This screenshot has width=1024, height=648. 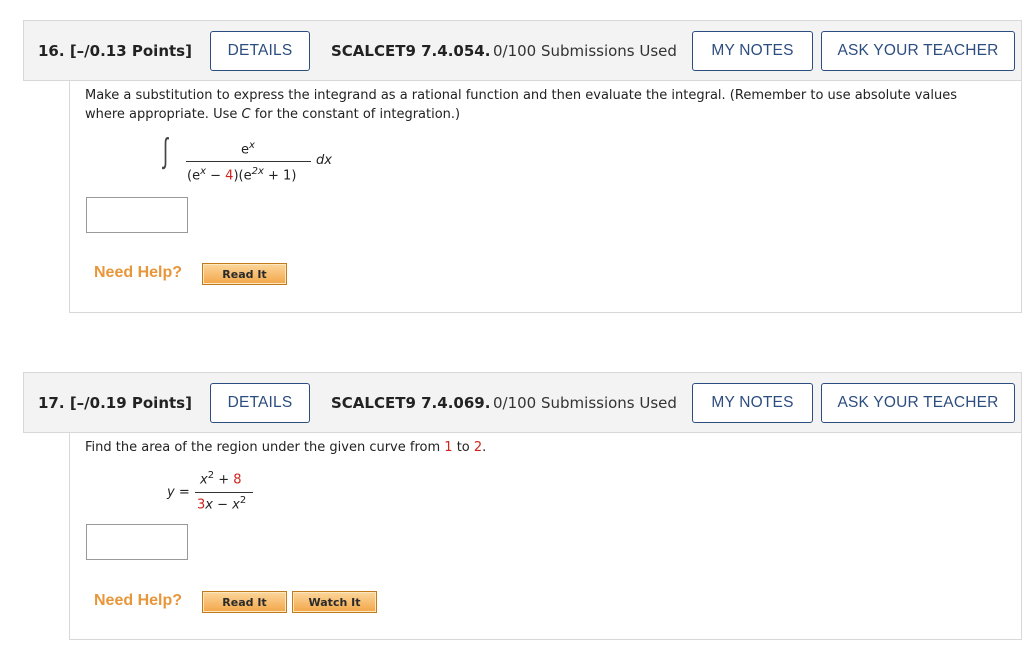 What do you see at coordinates (224, 480) in the screenshot?
I see `numerator-part: +` at bounding box center [224, 480].